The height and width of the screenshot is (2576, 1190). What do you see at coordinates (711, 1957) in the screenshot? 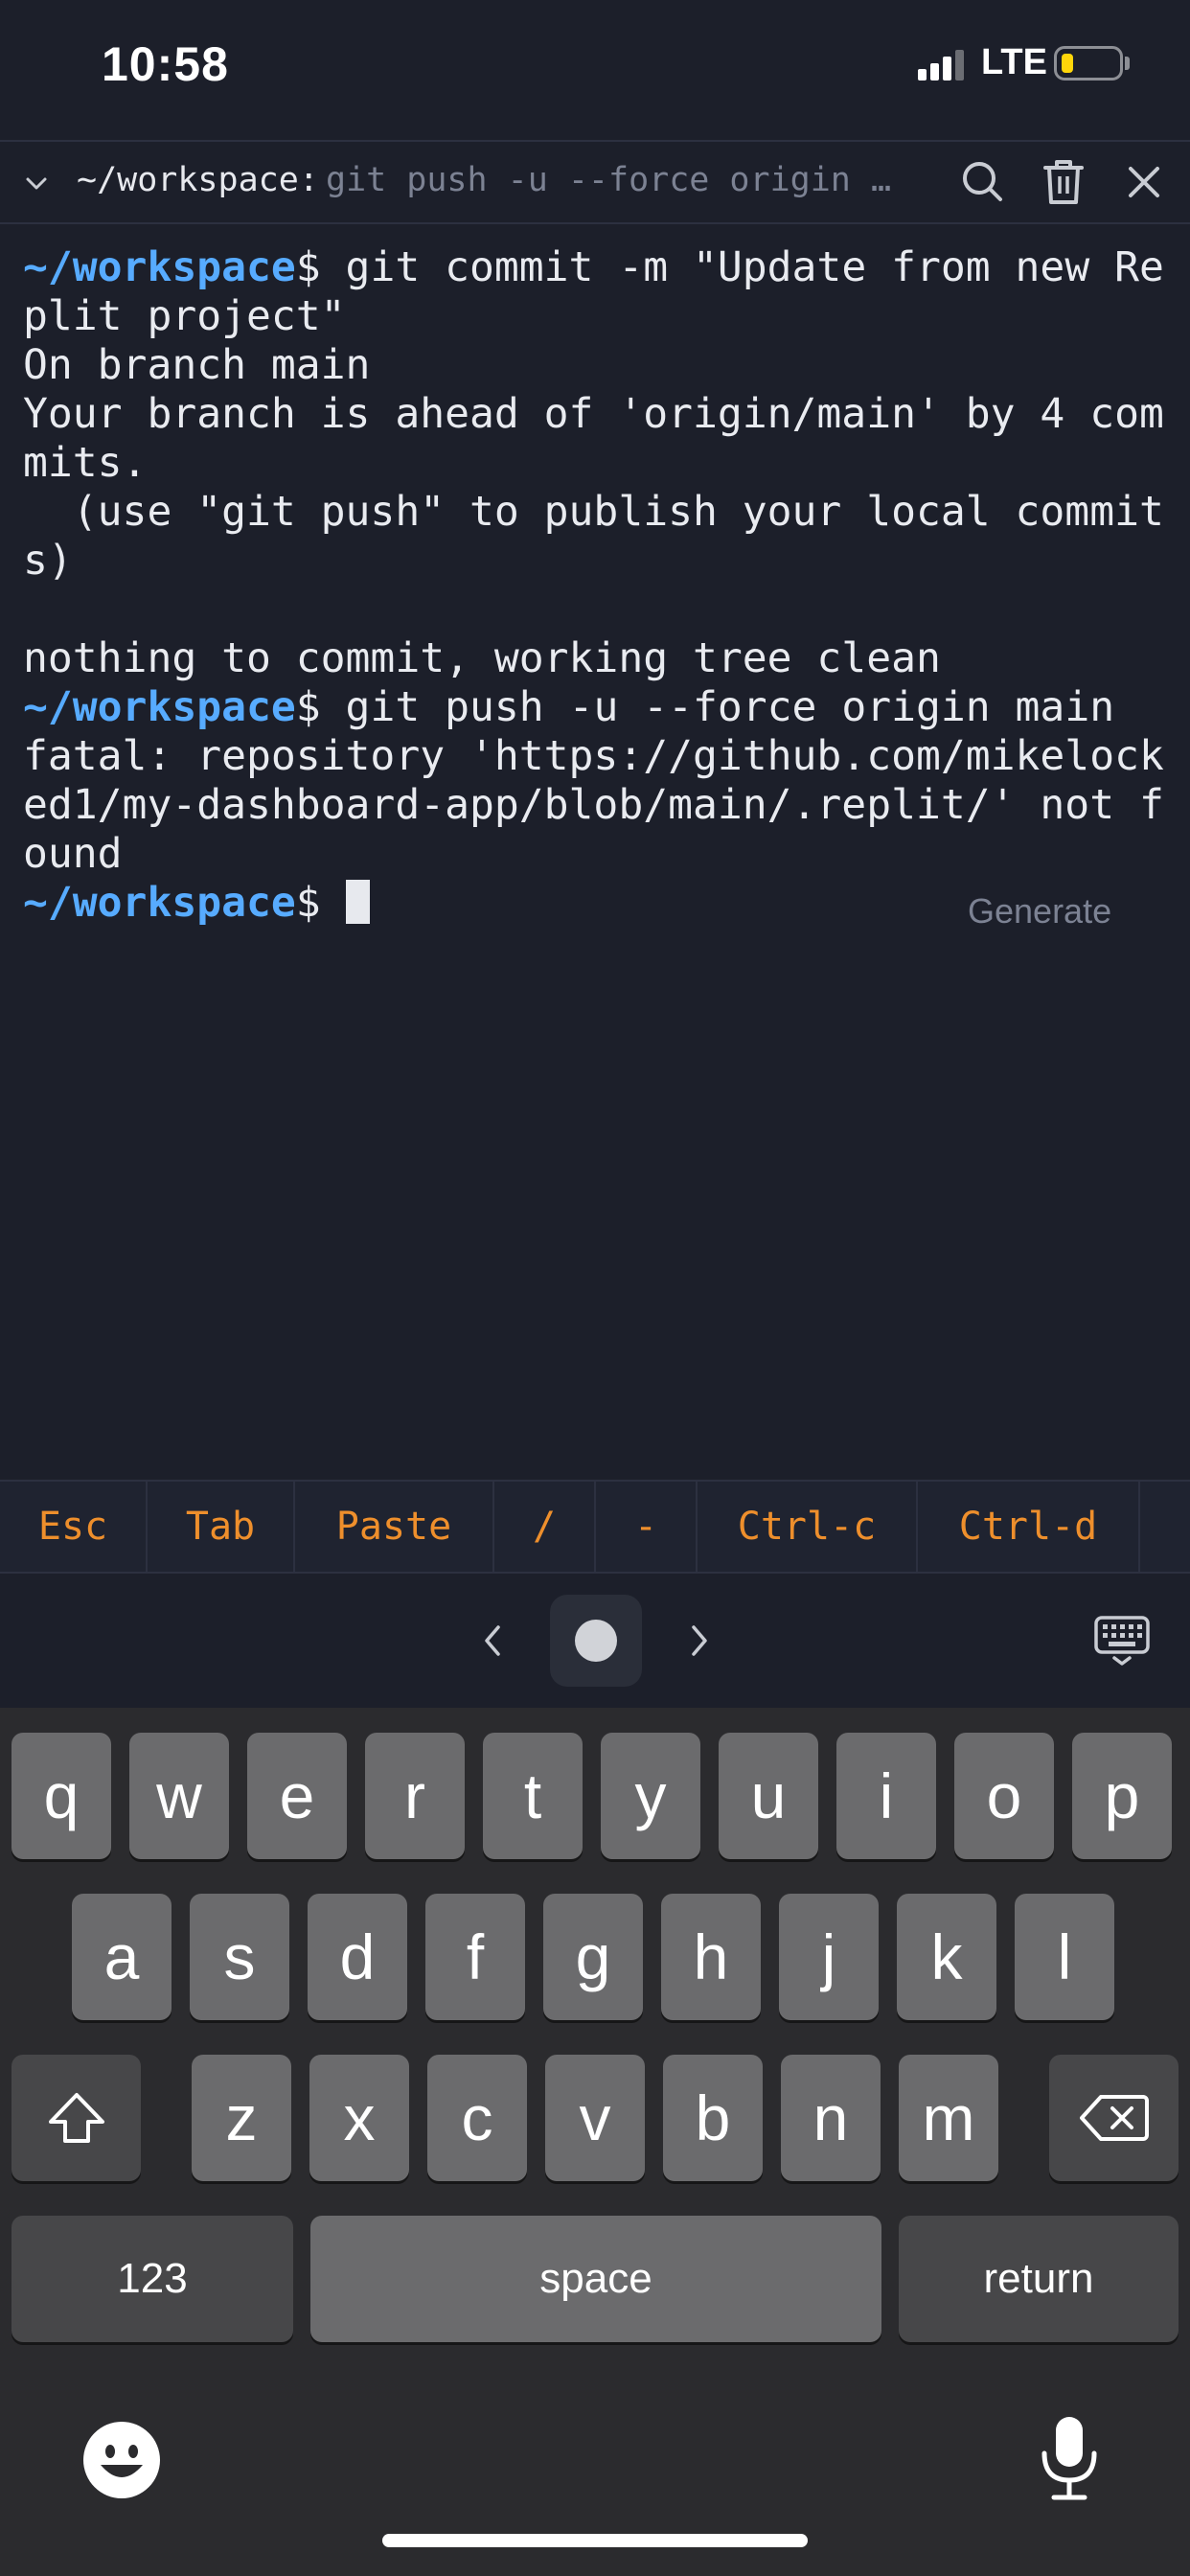
I see `key-h: h` at bounding box center [711, 1957].